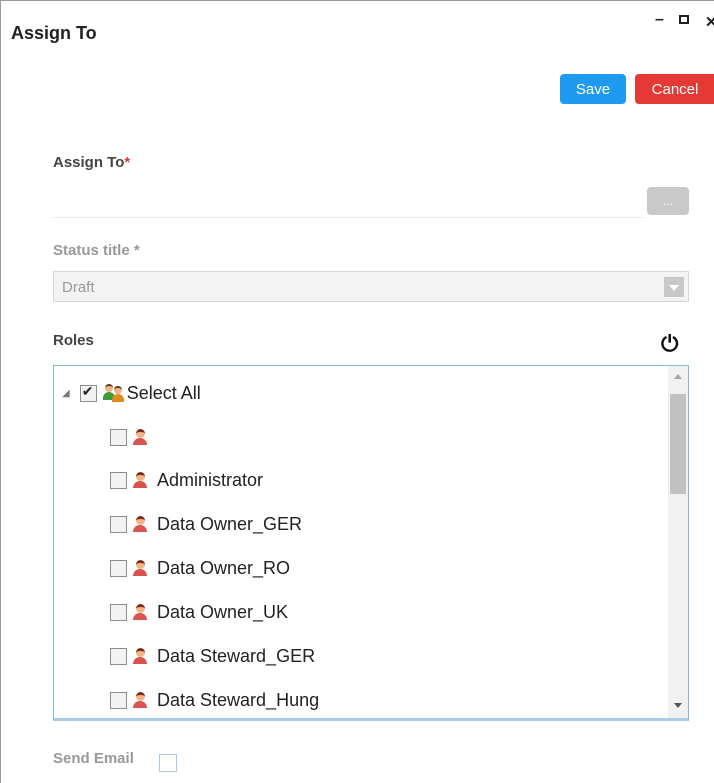  I want to click on tree-node-role: Administrator, so click(186, 480).